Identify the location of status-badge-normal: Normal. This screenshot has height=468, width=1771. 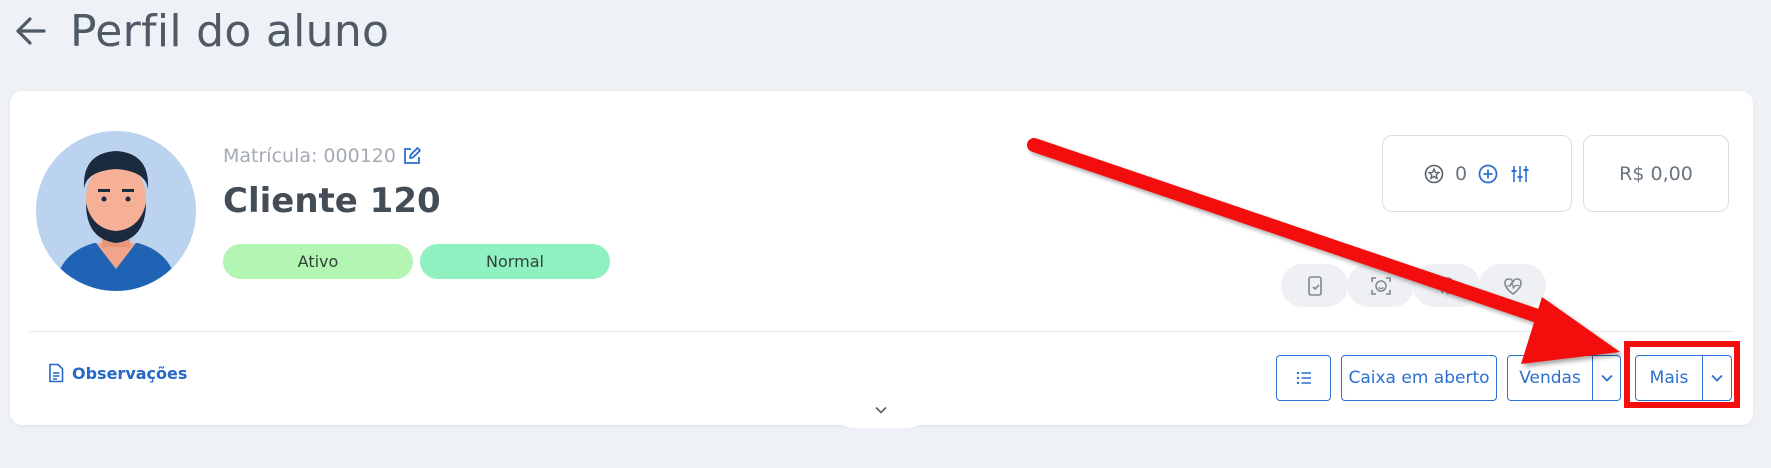
(515, 261).